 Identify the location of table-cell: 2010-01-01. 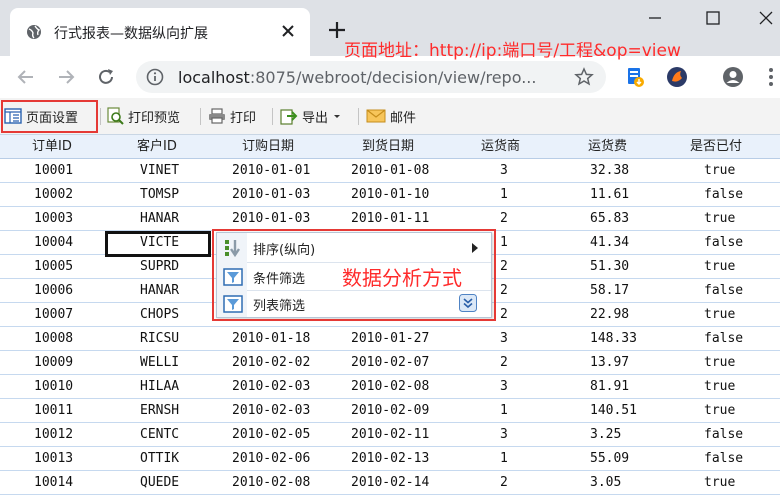
(271, 171).